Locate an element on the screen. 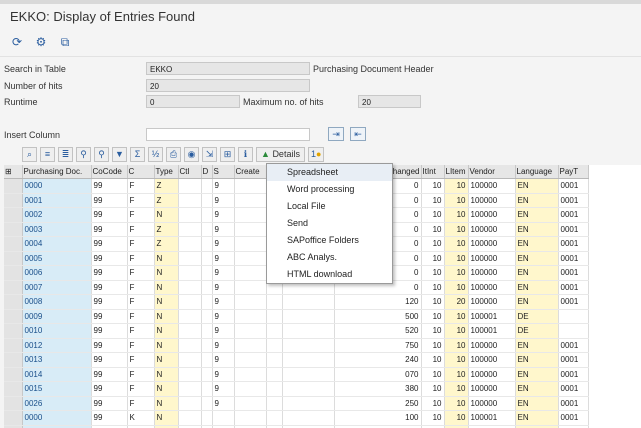  col-header: Create is located at coordinates (250, 172).